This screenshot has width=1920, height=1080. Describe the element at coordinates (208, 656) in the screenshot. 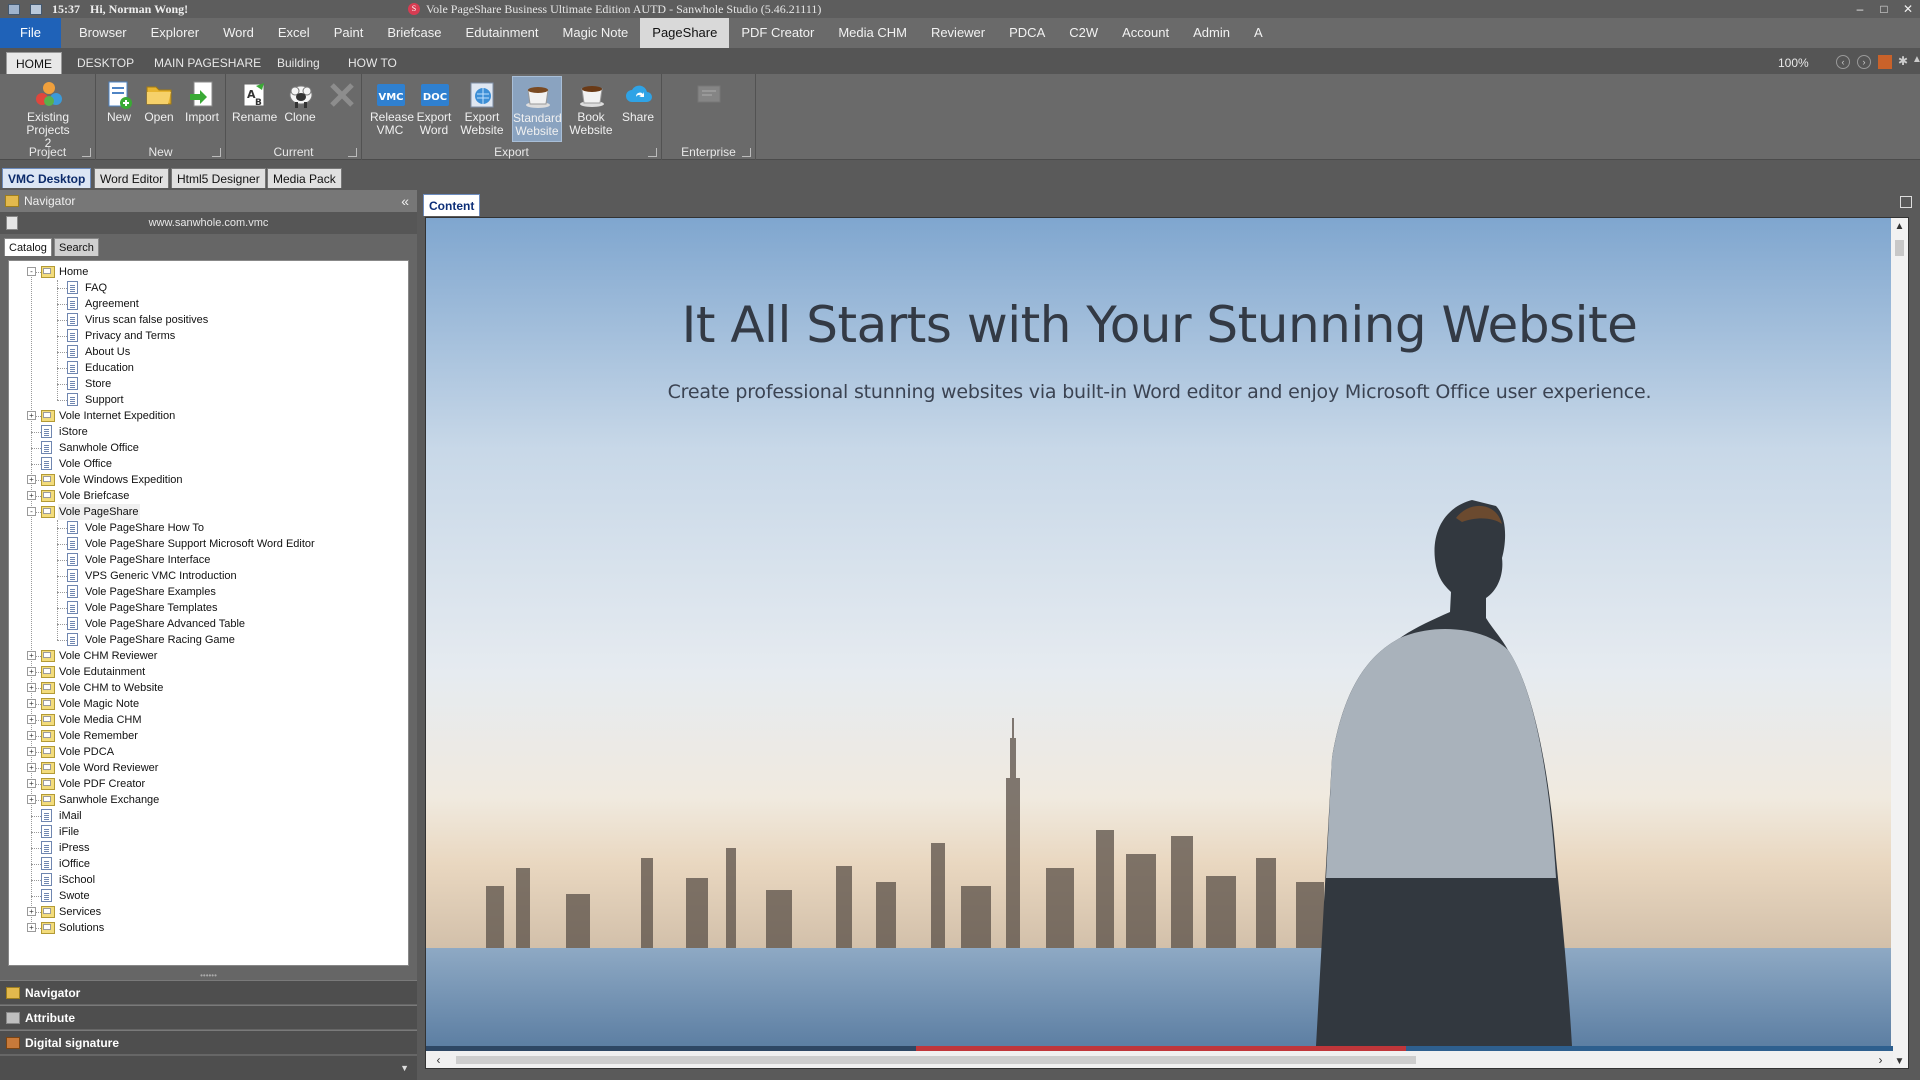

I see `tree-folder-node: + Vole CHM Reviewer` at that location.